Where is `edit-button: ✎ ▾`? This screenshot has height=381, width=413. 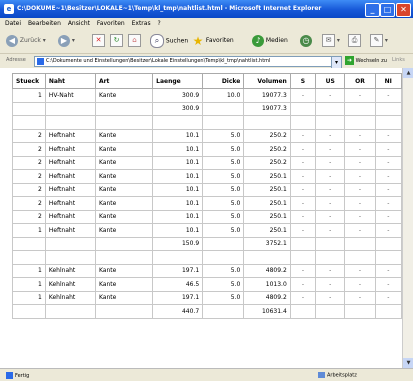
edit-button: ✎ ▾ is located at coordinates (379, 41).